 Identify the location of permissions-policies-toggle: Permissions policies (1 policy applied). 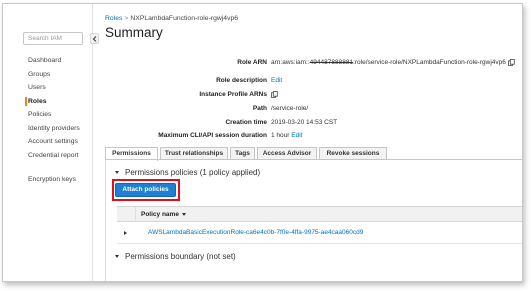
(187, 172).